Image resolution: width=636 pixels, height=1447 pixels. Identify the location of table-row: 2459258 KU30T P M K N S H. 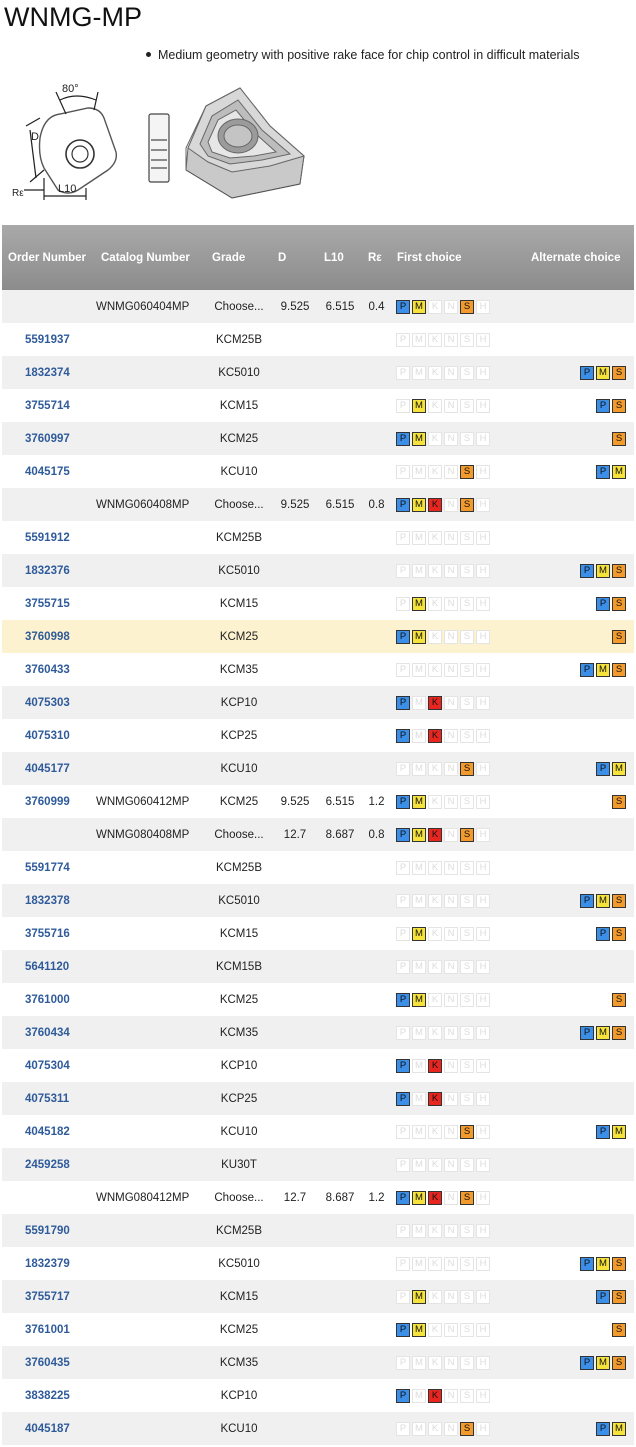
(318, 1164).